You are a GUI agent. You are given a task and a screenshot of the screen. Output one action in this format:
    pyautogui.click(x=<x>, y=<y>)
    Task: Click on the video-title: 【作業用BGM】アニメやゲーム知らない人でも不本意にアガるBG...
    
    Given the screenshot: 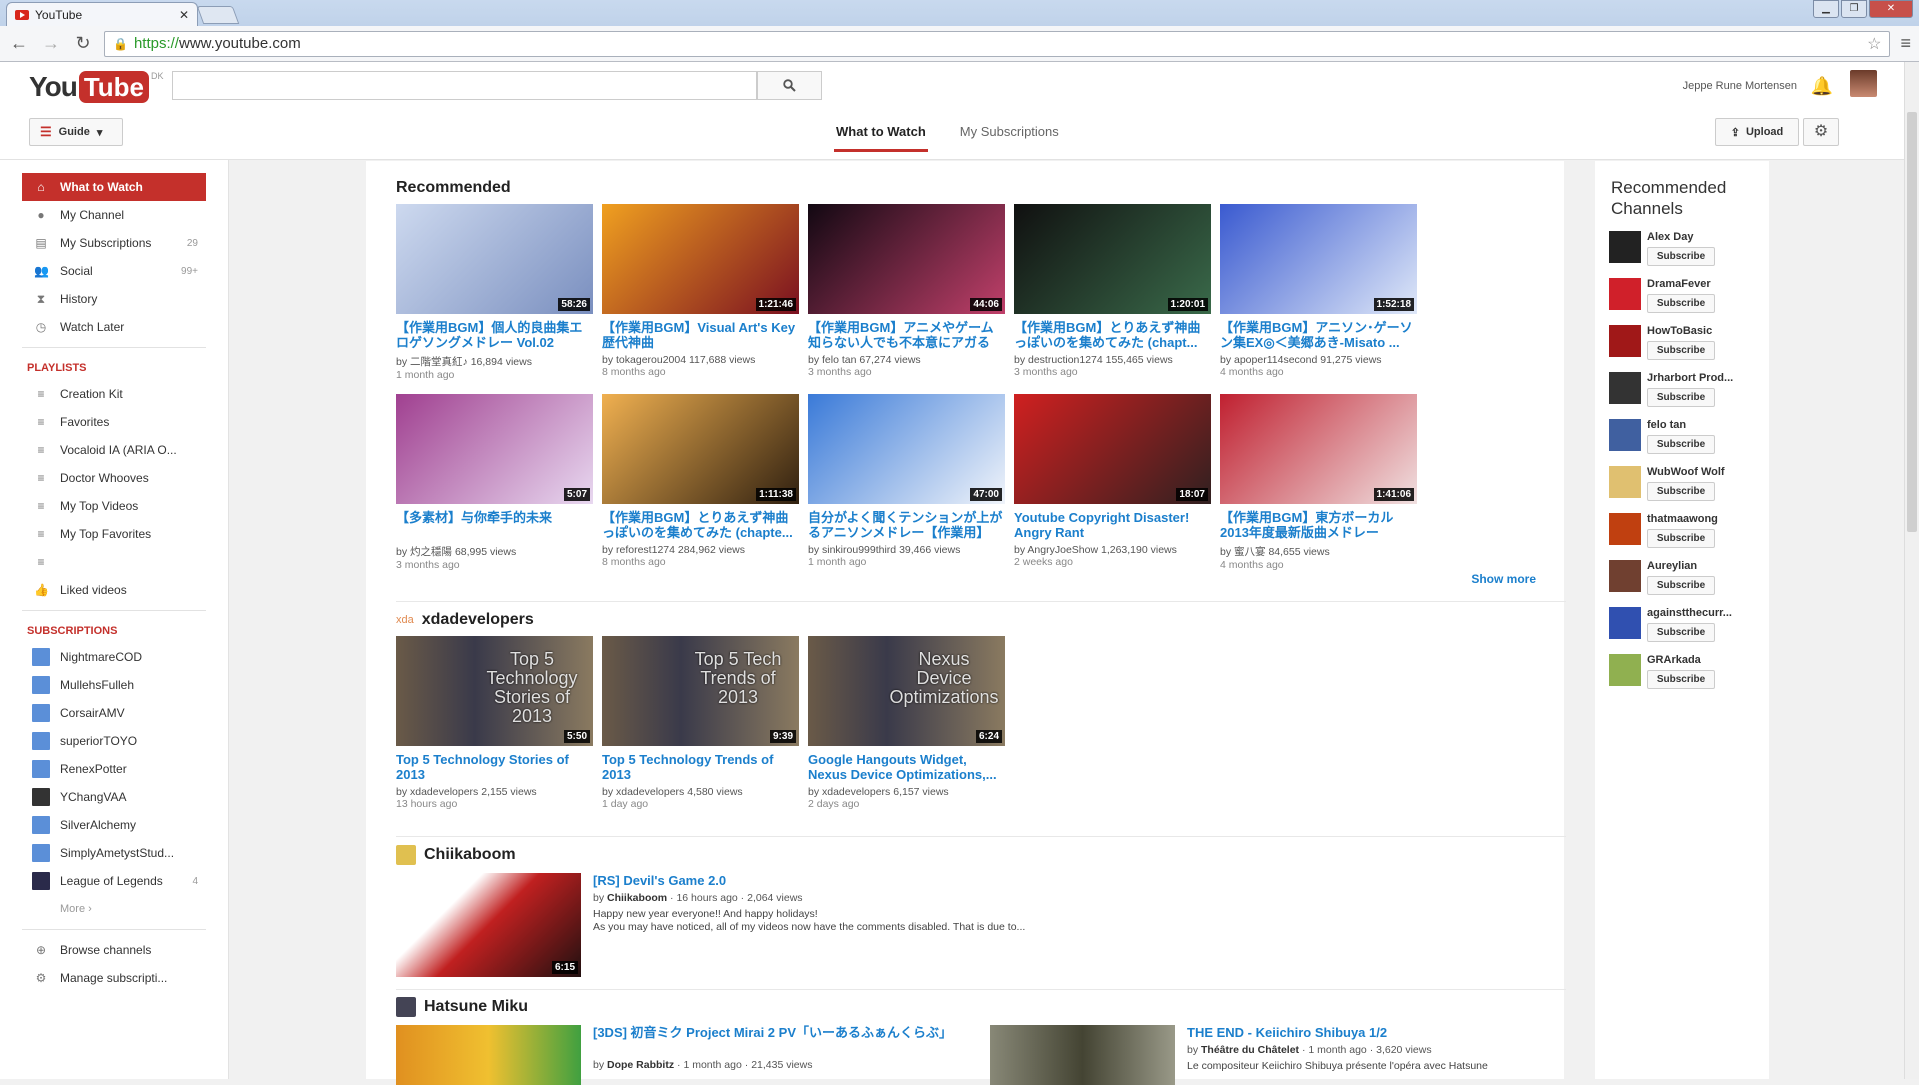 What is the action you would take?
    pyautogui.click(x=906, y=335)
    